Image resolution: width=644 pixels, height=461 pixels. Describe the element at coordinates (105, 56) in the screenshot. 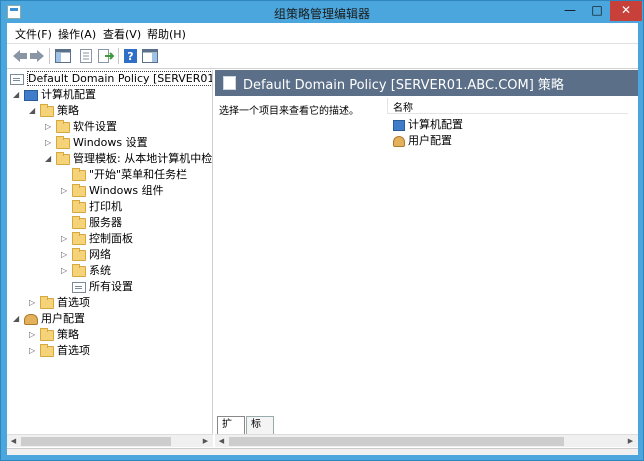

I see `export-list-icon` at that location.